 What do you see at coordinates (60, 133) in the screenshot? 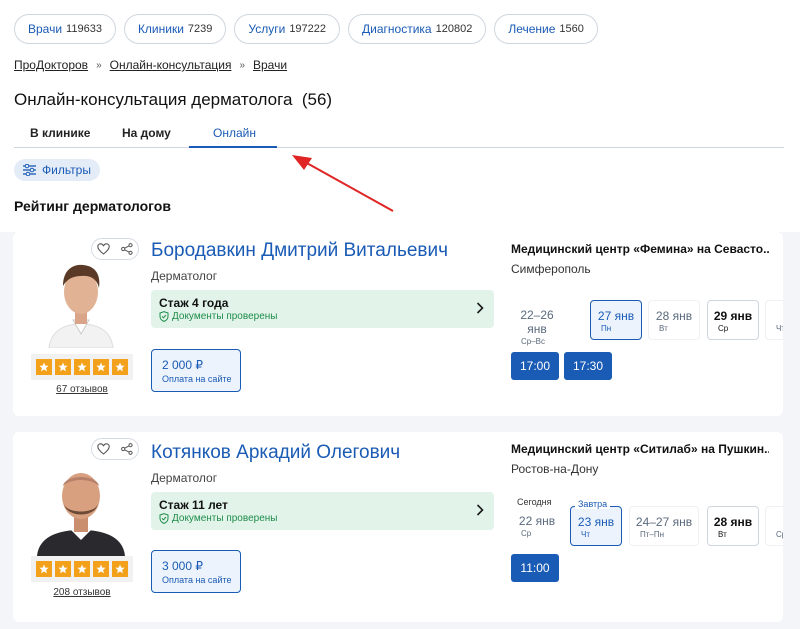
I see `tab-in-clinic: В клинике` at bounding box center [60, 133].